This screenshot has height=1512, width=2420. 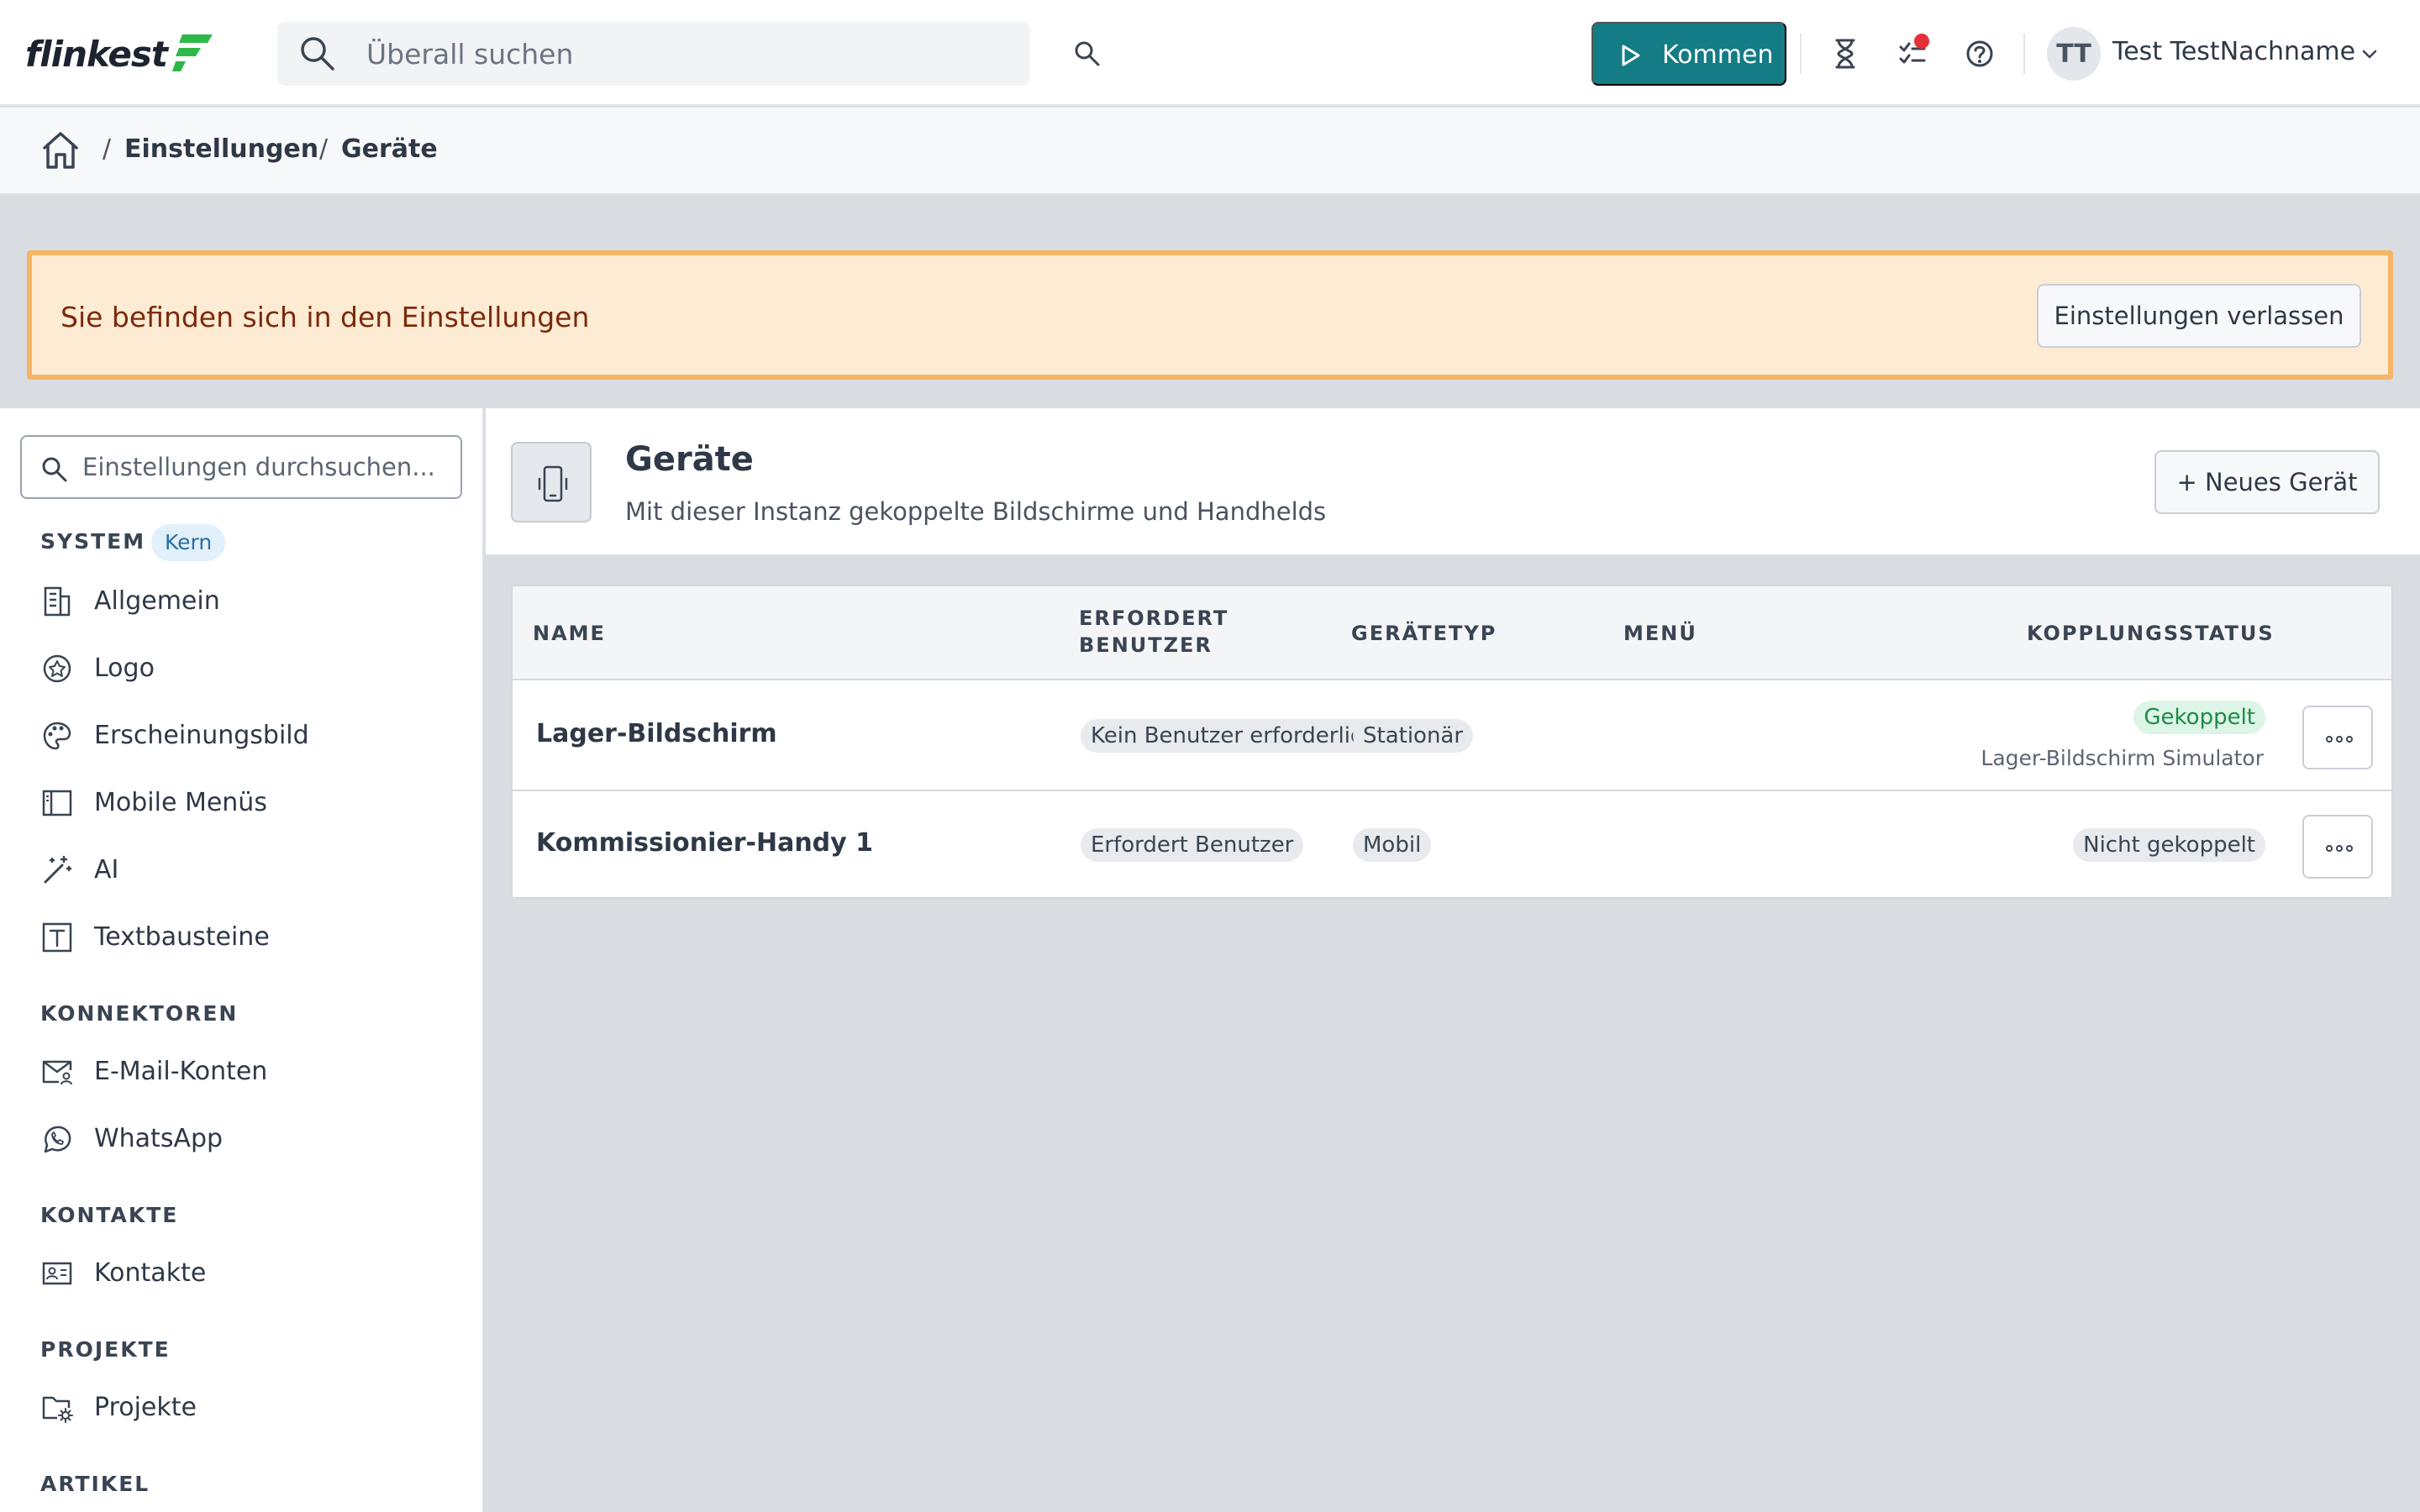 What do you see at coordinates (180, 802) in the screenshot?
I see `sidebar-item-label: Mobile Menüs` at bounding box center [180, 802].